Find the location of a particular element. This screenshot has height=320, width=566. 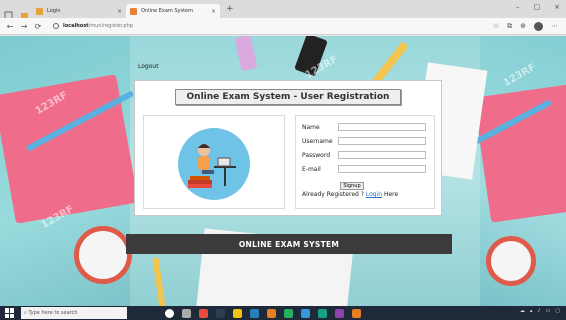

student-illustration-icon is located at coordinates (214, 164).